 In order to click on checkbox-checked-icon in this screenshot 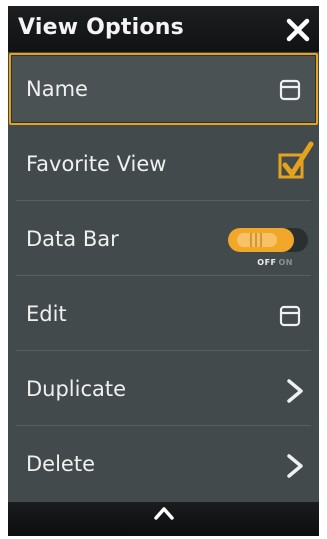, I will do `click(296, 161)`.